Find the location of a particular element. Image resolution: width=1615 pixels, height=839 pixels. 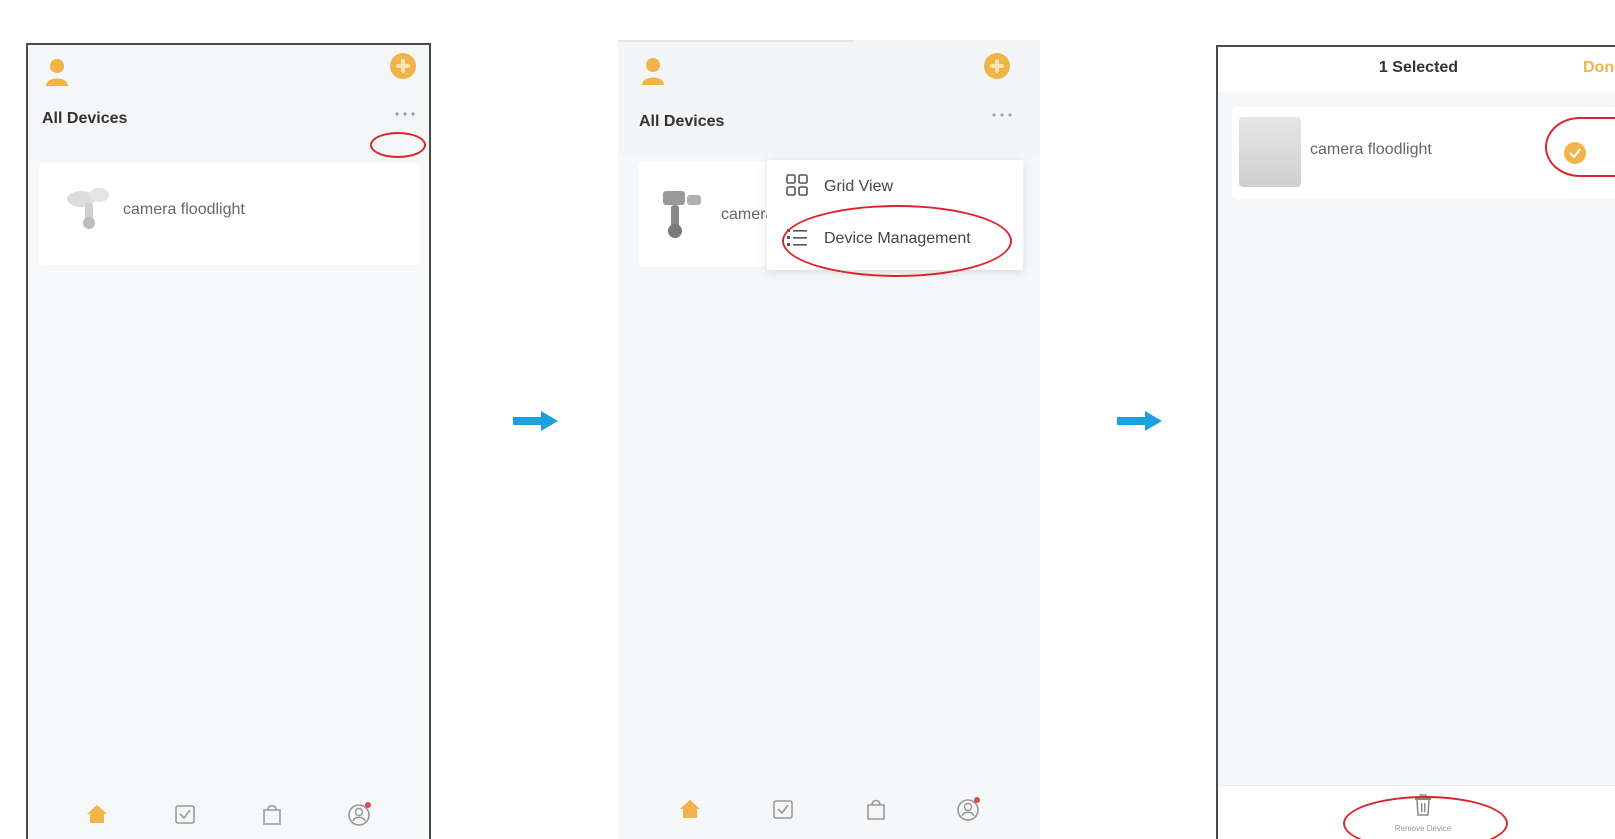

device-thumbnail is located at coordinates (1270, 152).